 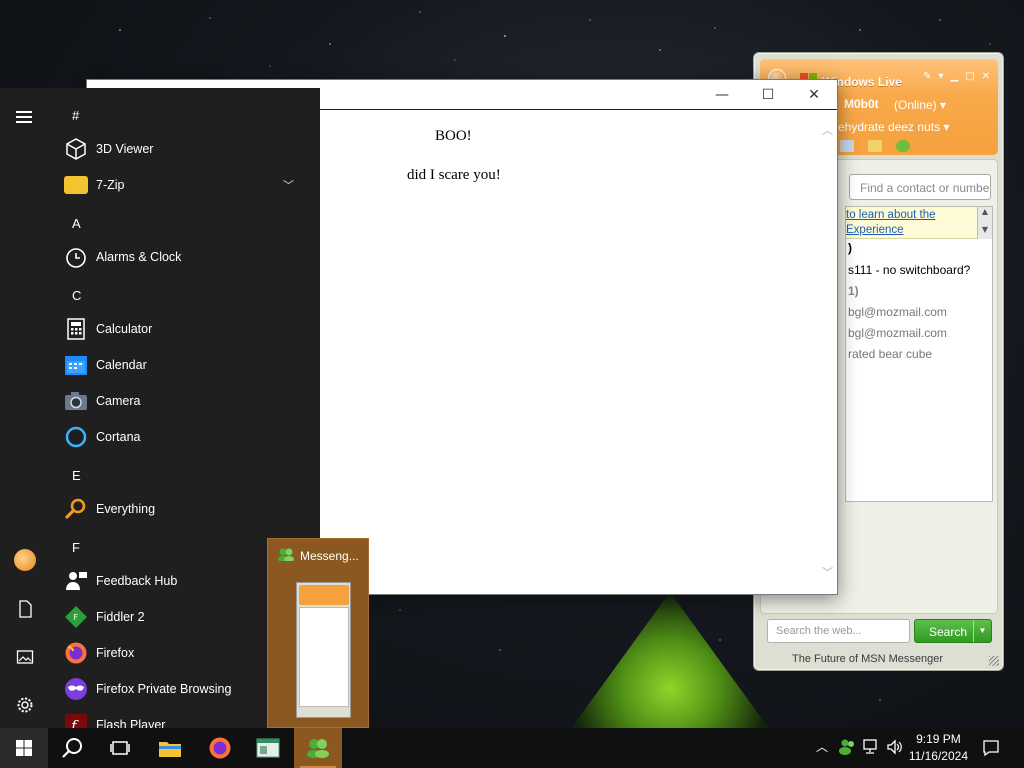 What do you see at coordinates (220, 748) in the screenshot?
I see `firefox-taskbar-button` at bounding box center [220, 748].